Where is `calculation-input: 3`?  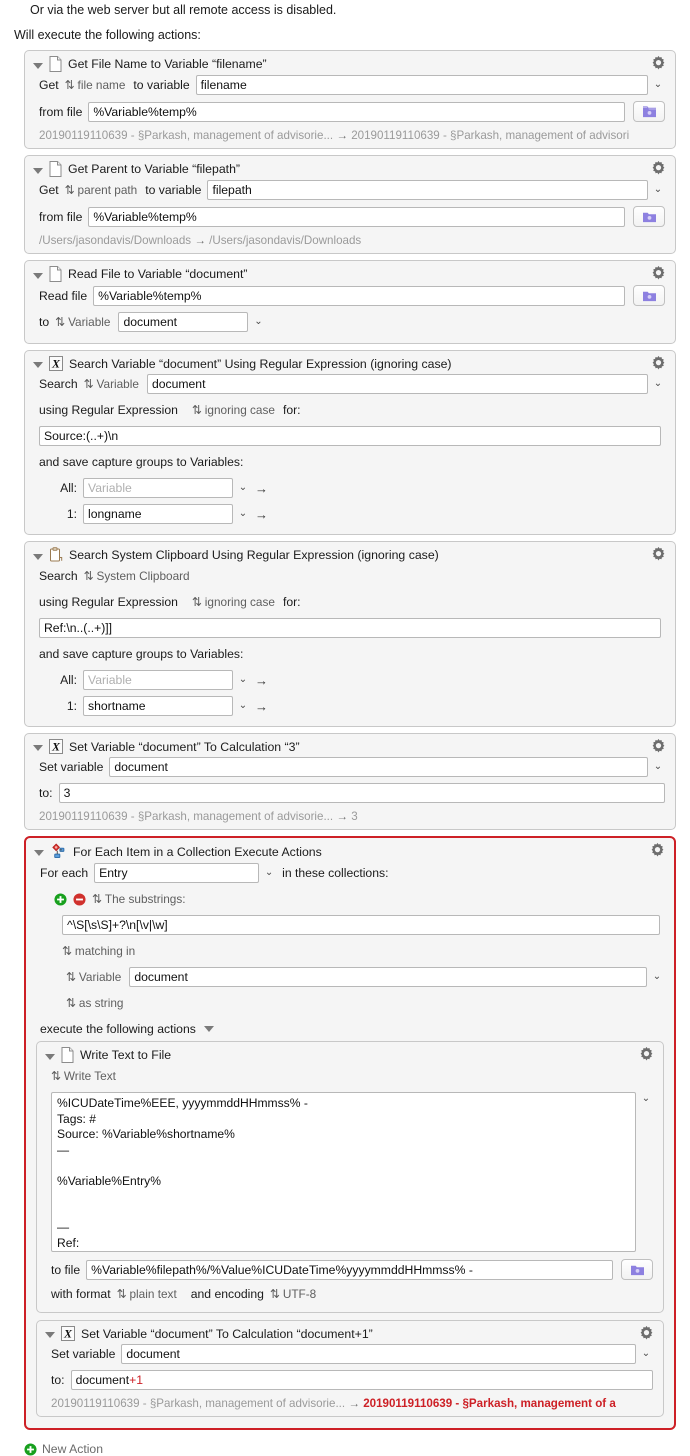
calculation-input: 3 is located at coordinates (361, 793).